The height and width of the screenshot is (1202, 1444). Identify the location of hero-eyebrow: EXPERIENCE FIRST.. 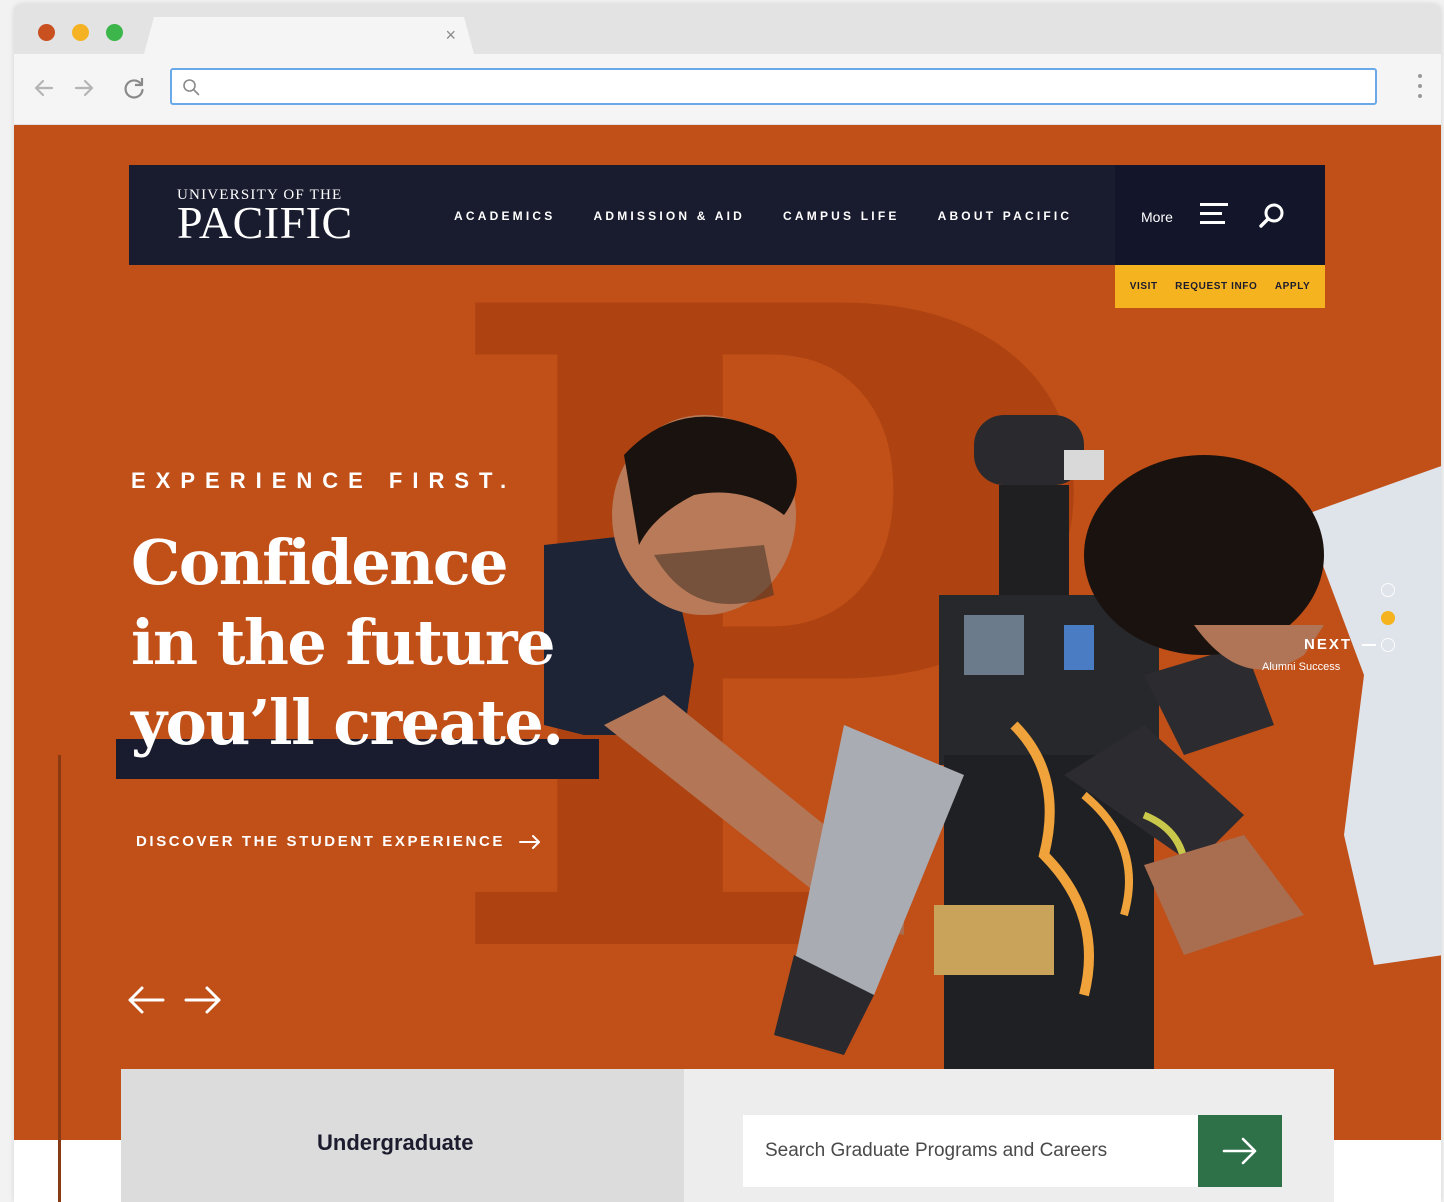
(324, 480).